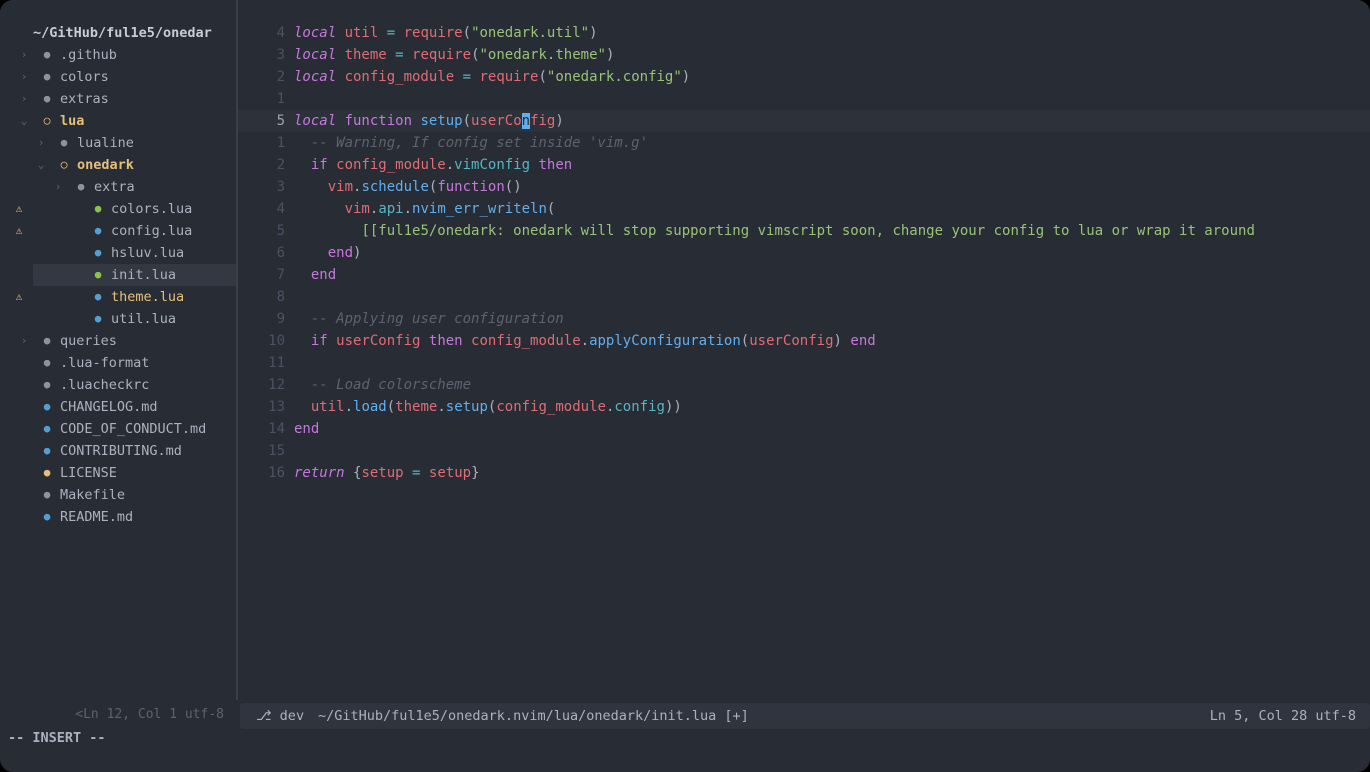 The width and height of the screenshot is (1370, 772). What do you see at coordinates (133, 429) in the screenshot?
I see `tree-item-label: CODE_OF_CONDUCT.md` at bounding box center [133, 429].